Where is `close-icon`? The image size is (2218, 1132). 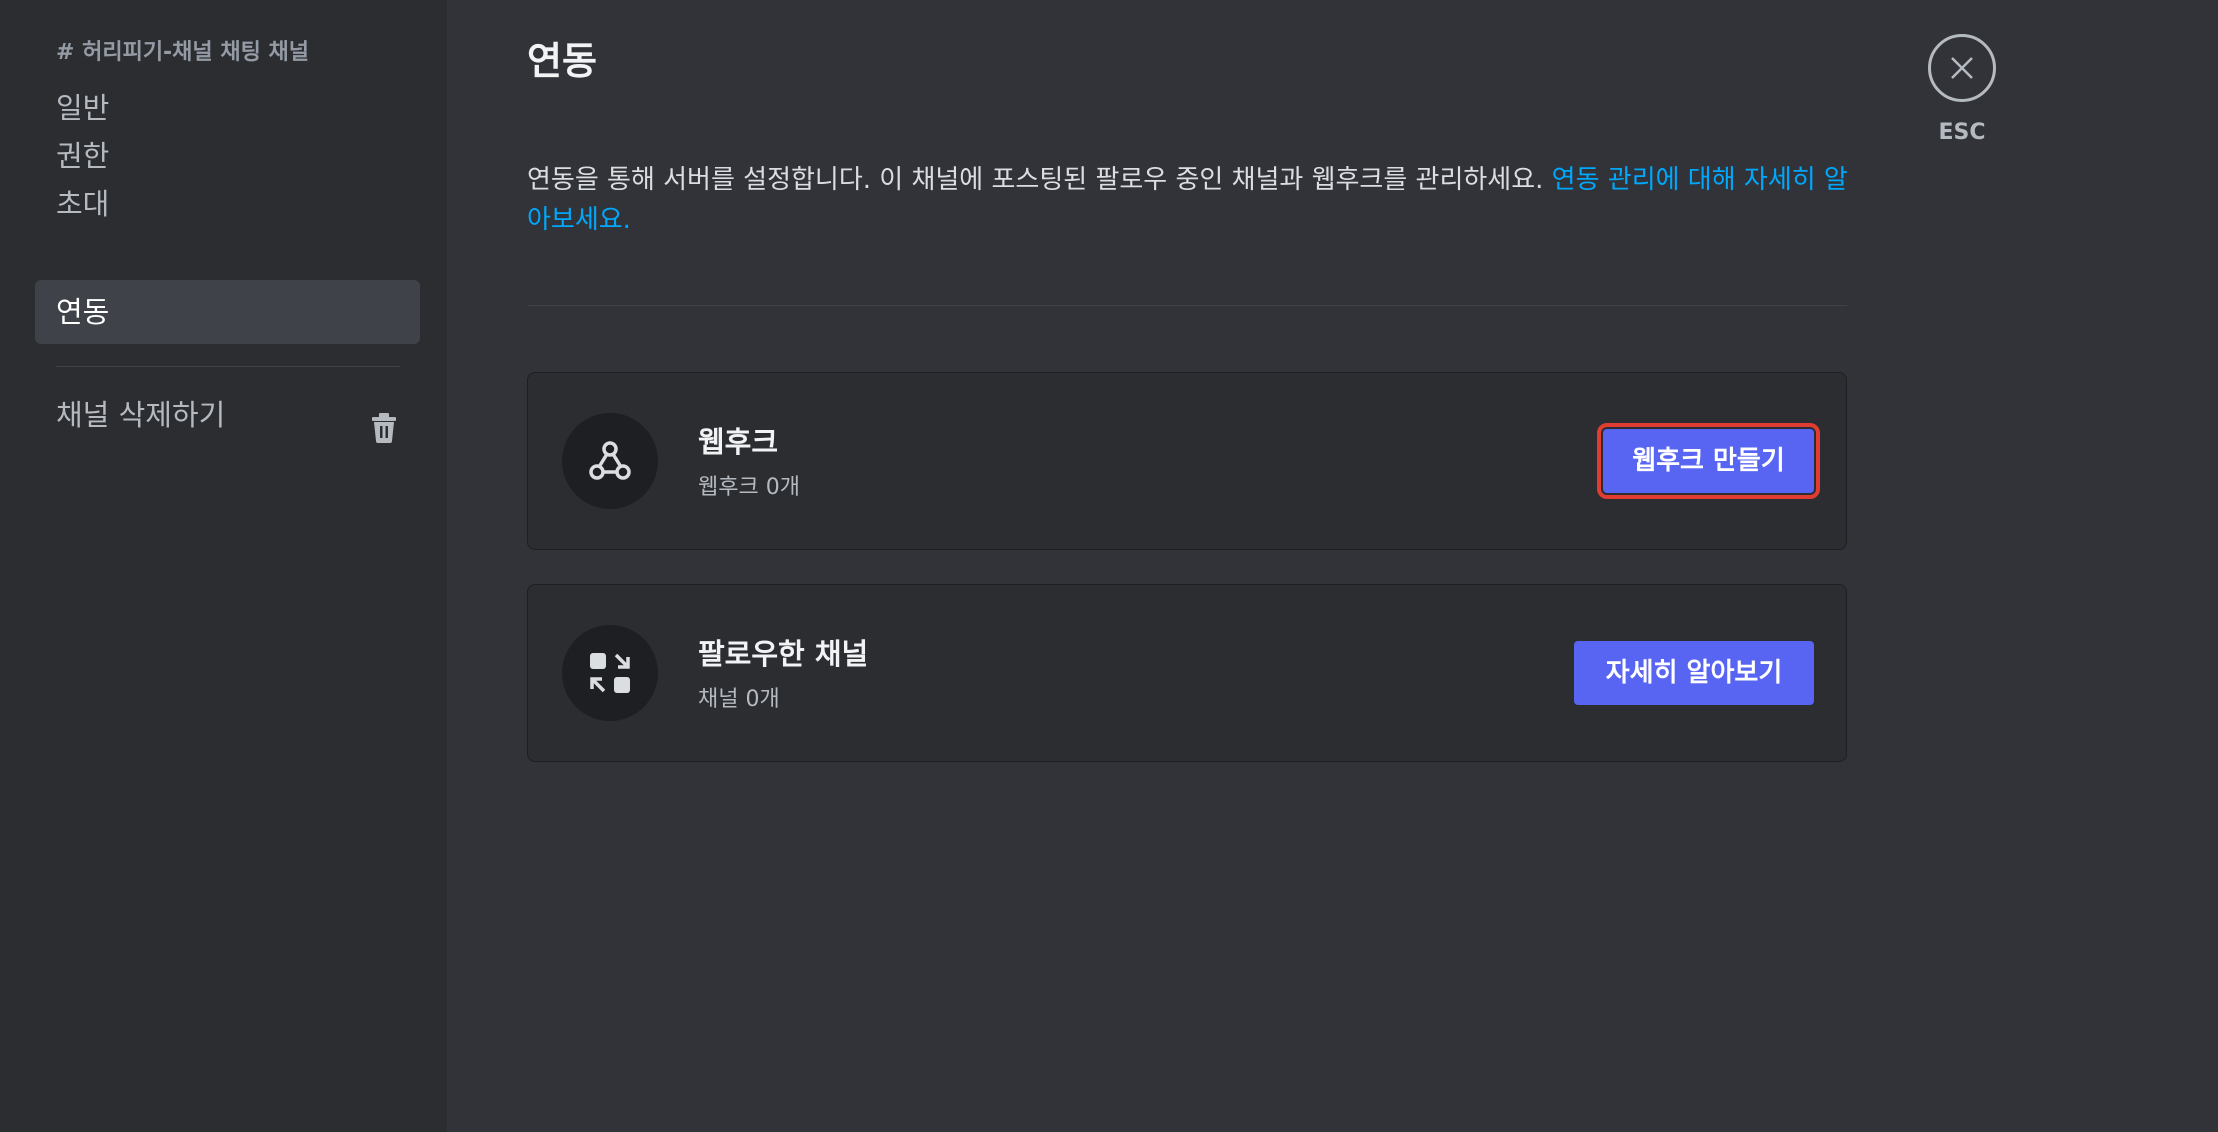 close-icon is located at coordinates (1962, 68).